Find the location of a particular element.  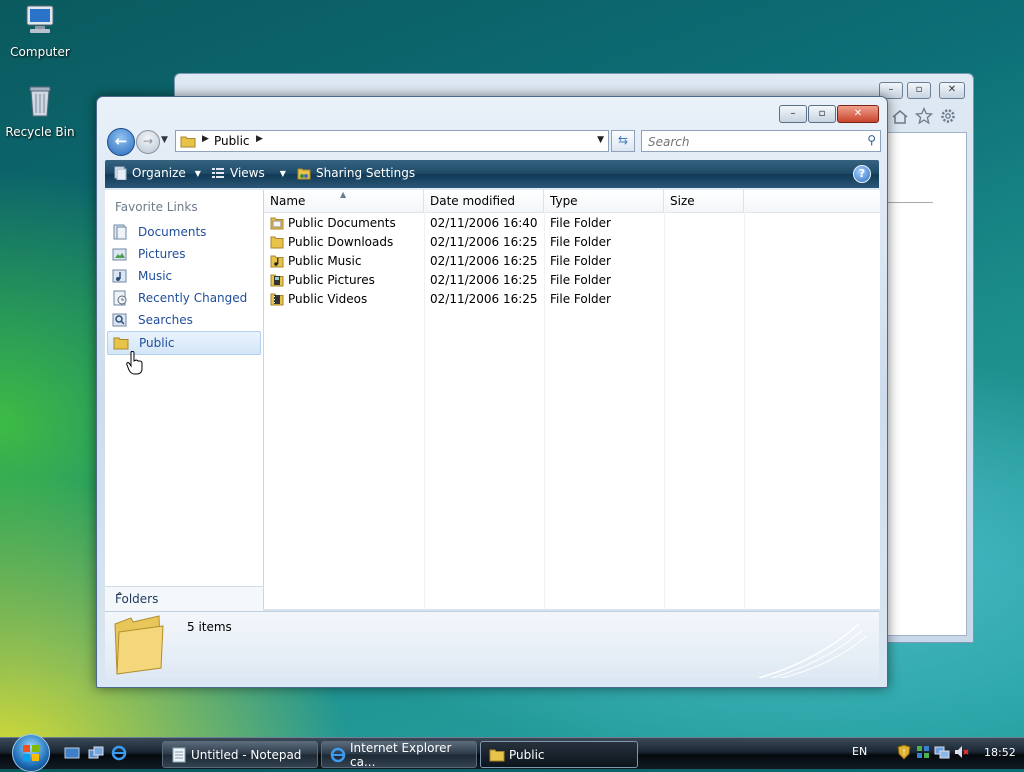

music-icon is located at coordinates (119, 276).